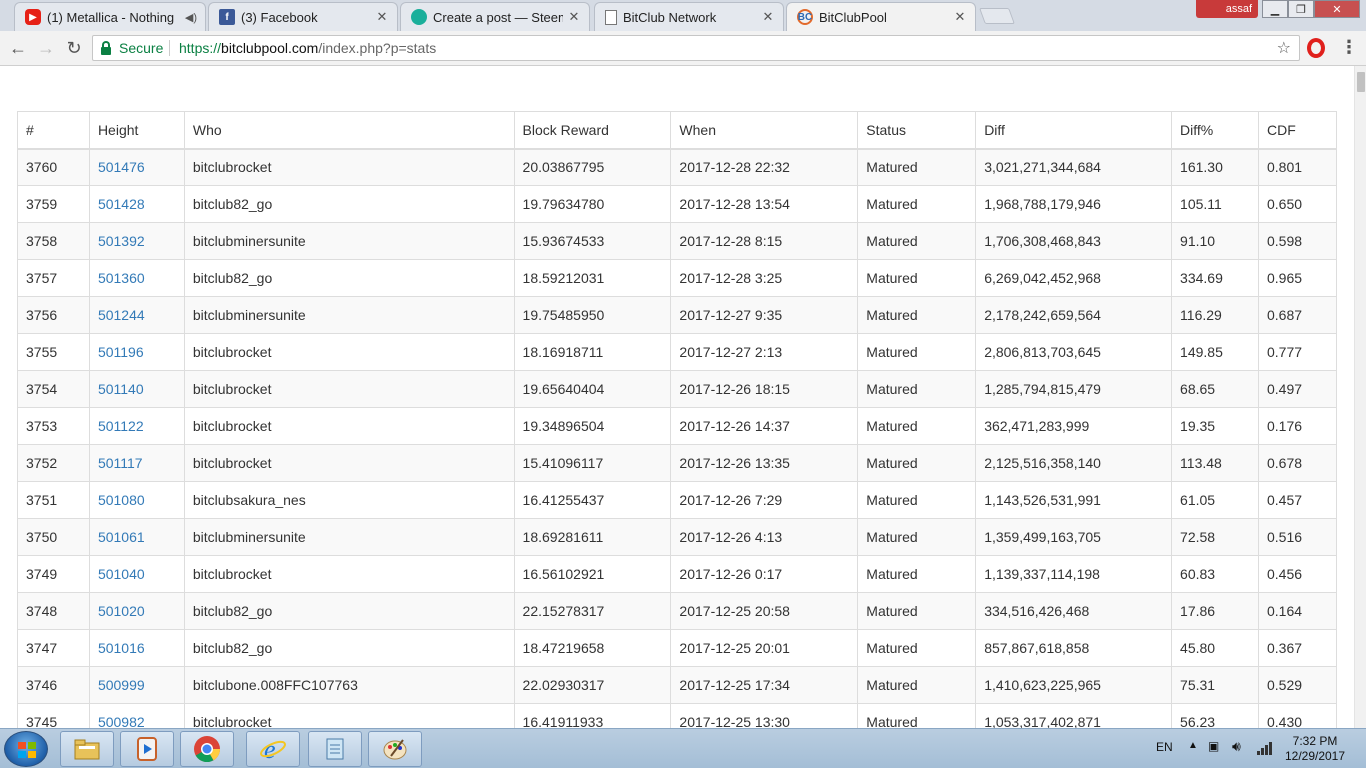  Describe the element at coordinates (121, 611) in the screenshot. I see `block-height-link: 501020` at that location.